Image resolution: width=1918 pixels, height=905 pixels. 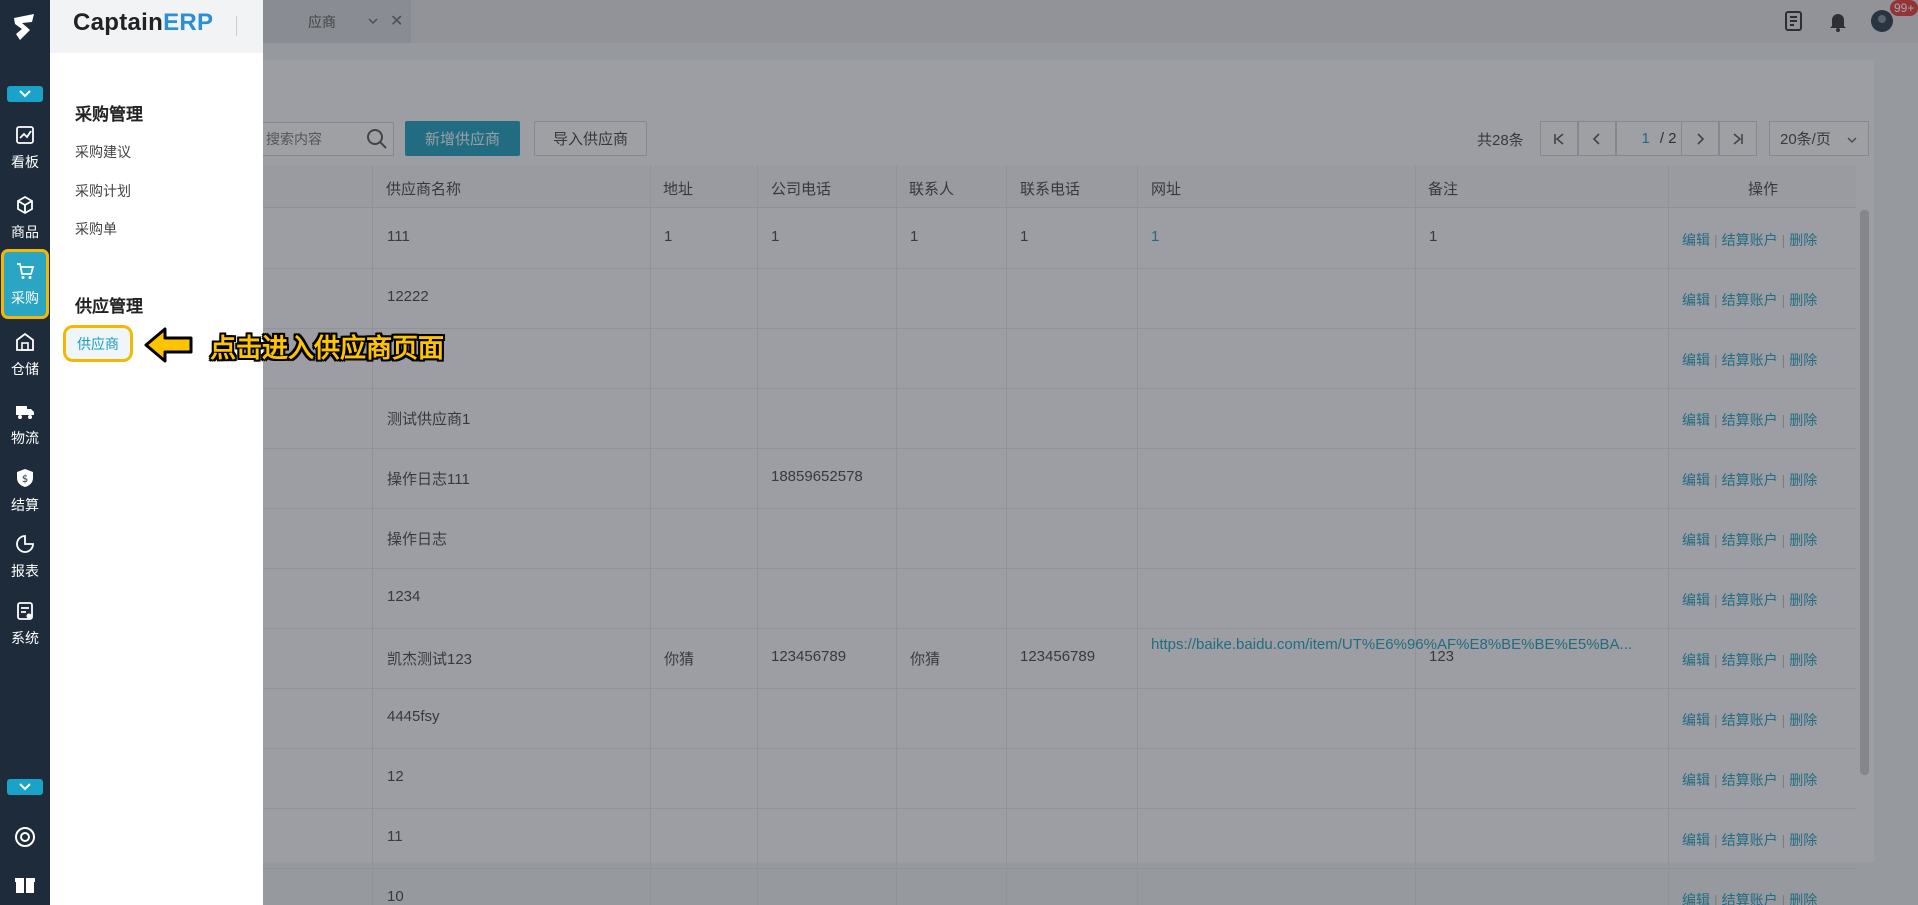 What do you see at coordinates (25, 345) in the screenshot?
I see `warehouse-icon` at bounding box center [25, 345].